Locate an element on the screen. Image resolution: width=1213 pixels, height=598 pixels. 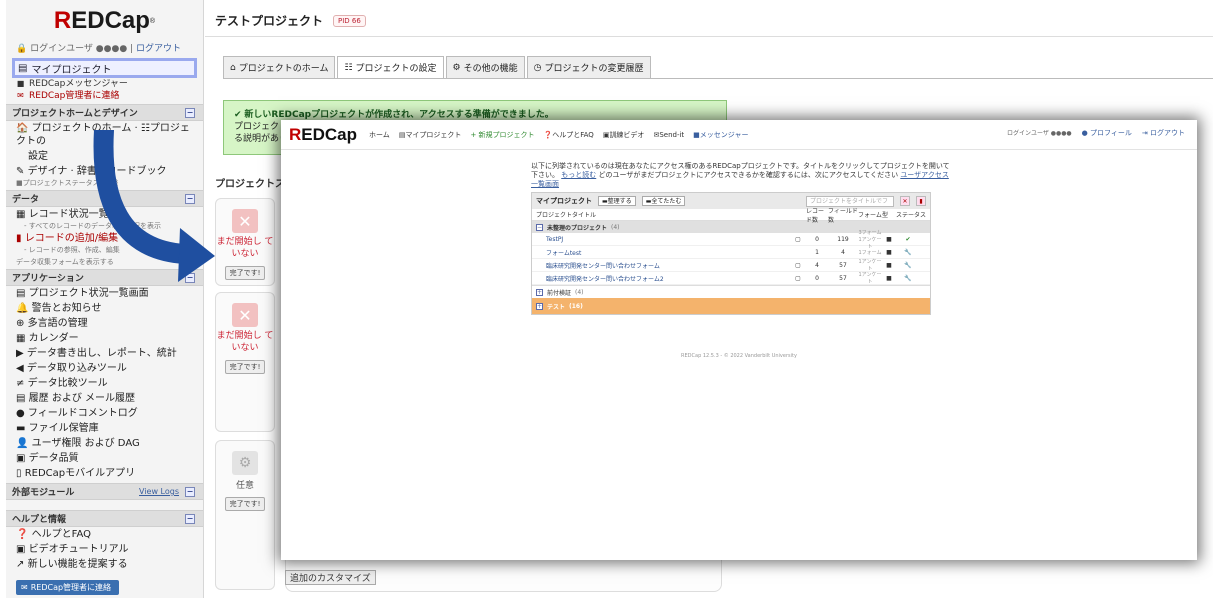
user-menu: ログインユーザ ●●●● ● プロフィール ⇥ ログアウト is located at coordinates (1096, 133).